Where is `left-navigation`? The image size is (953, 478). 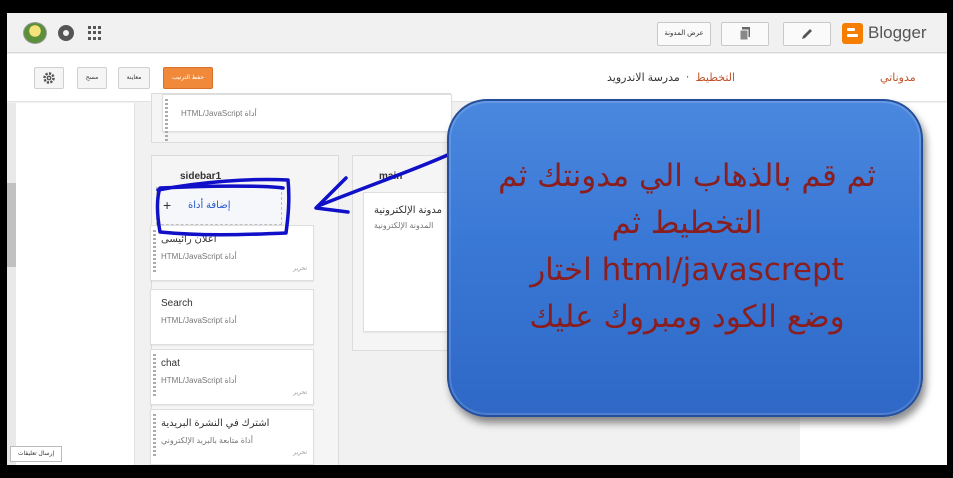
left-navigation is located at coordinates (71, 284).